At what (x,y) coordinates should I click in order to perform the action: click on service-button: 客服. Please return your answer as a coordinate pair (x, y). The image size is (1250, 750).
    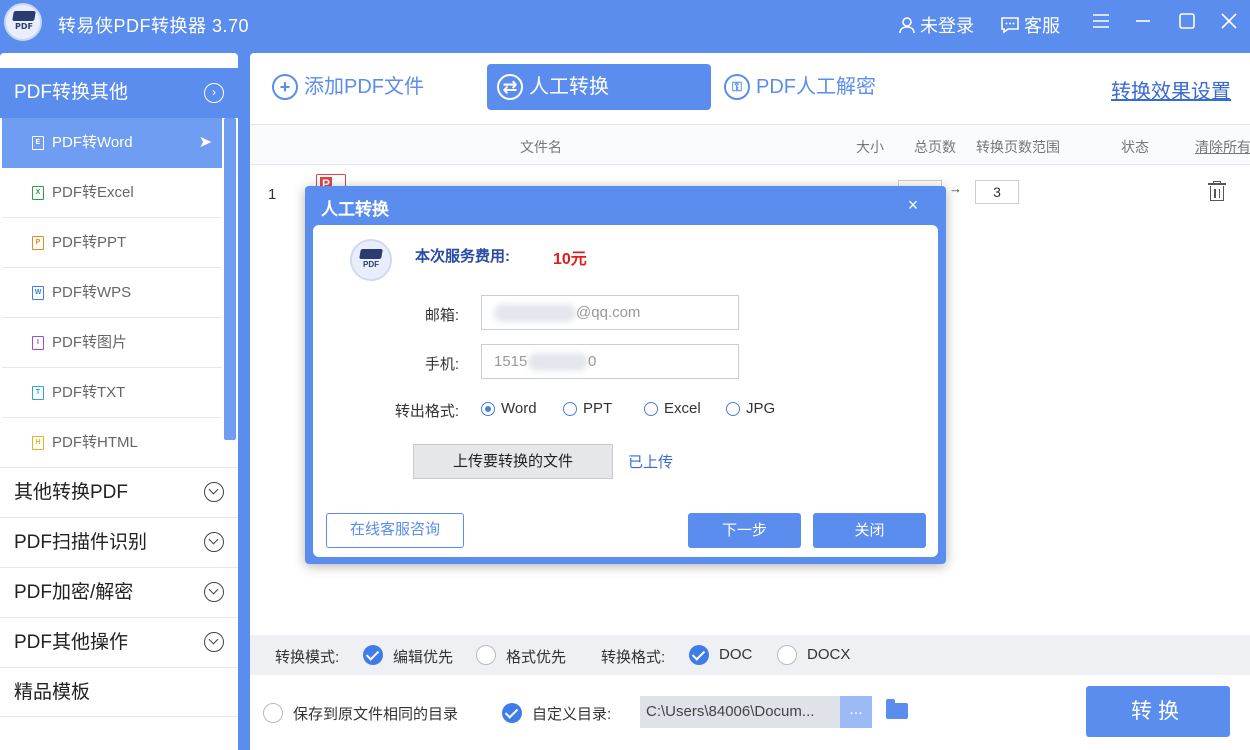
    Looking at the image, I should click on (1030, 25).